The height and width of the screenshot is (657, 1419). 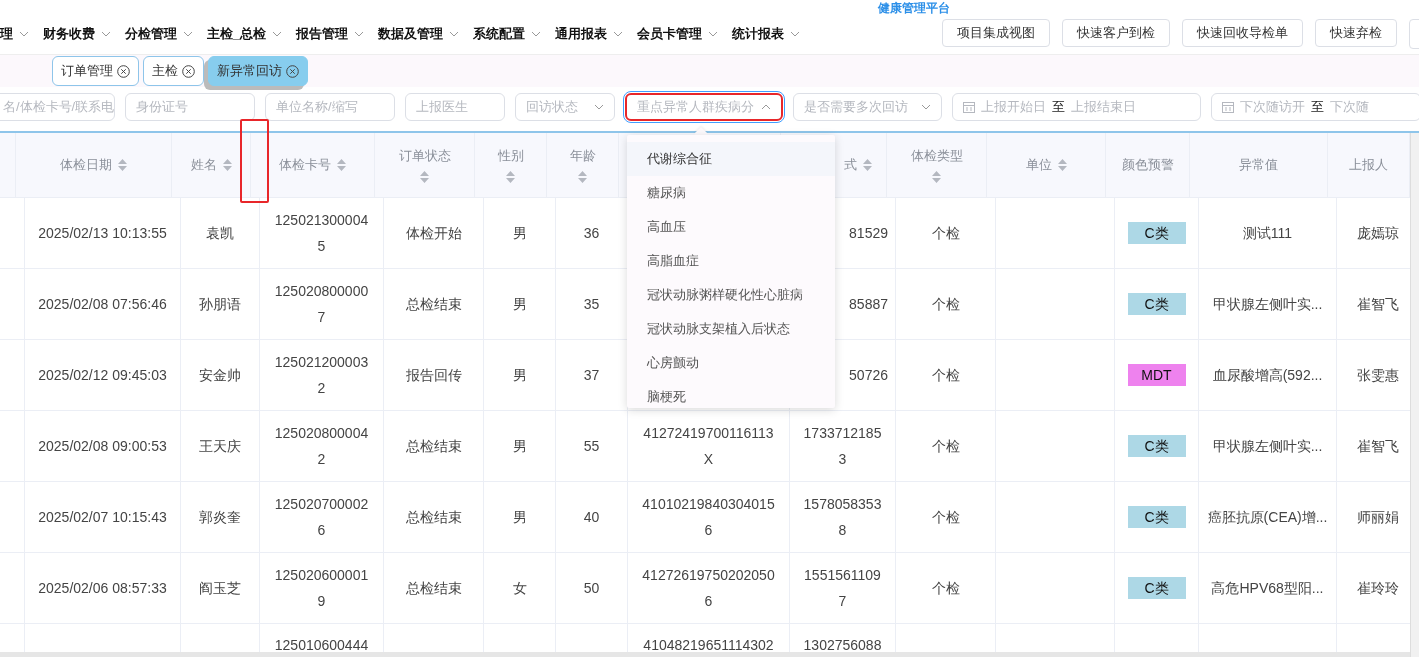 What do you see at coordinates (330, 34) in the screenshot?
I see `nav-menu-item: 报告管理` at bounding box center [330, 34].